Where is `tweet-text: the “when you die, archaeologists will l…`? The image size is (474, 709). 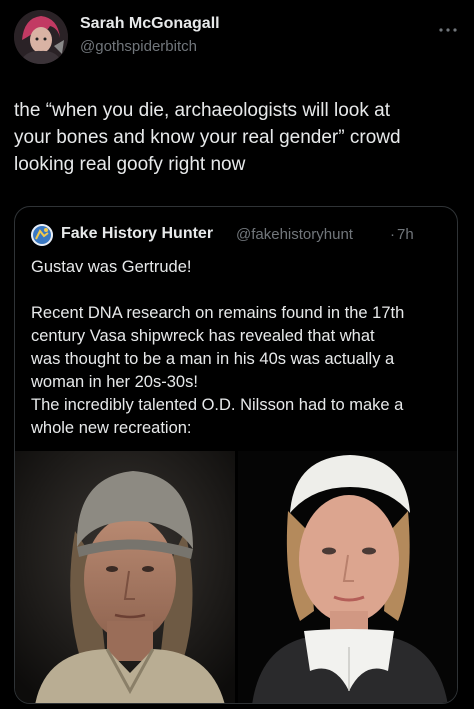 tweet-text: the “when you die, archaeologists will l… is located at coordinates (239, 137).